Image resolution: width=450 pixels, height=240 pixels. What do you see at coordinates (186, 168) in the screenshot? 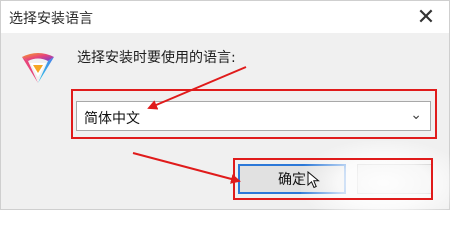
I see `arrow-to-ok-button` at bounding box center [186, 168].